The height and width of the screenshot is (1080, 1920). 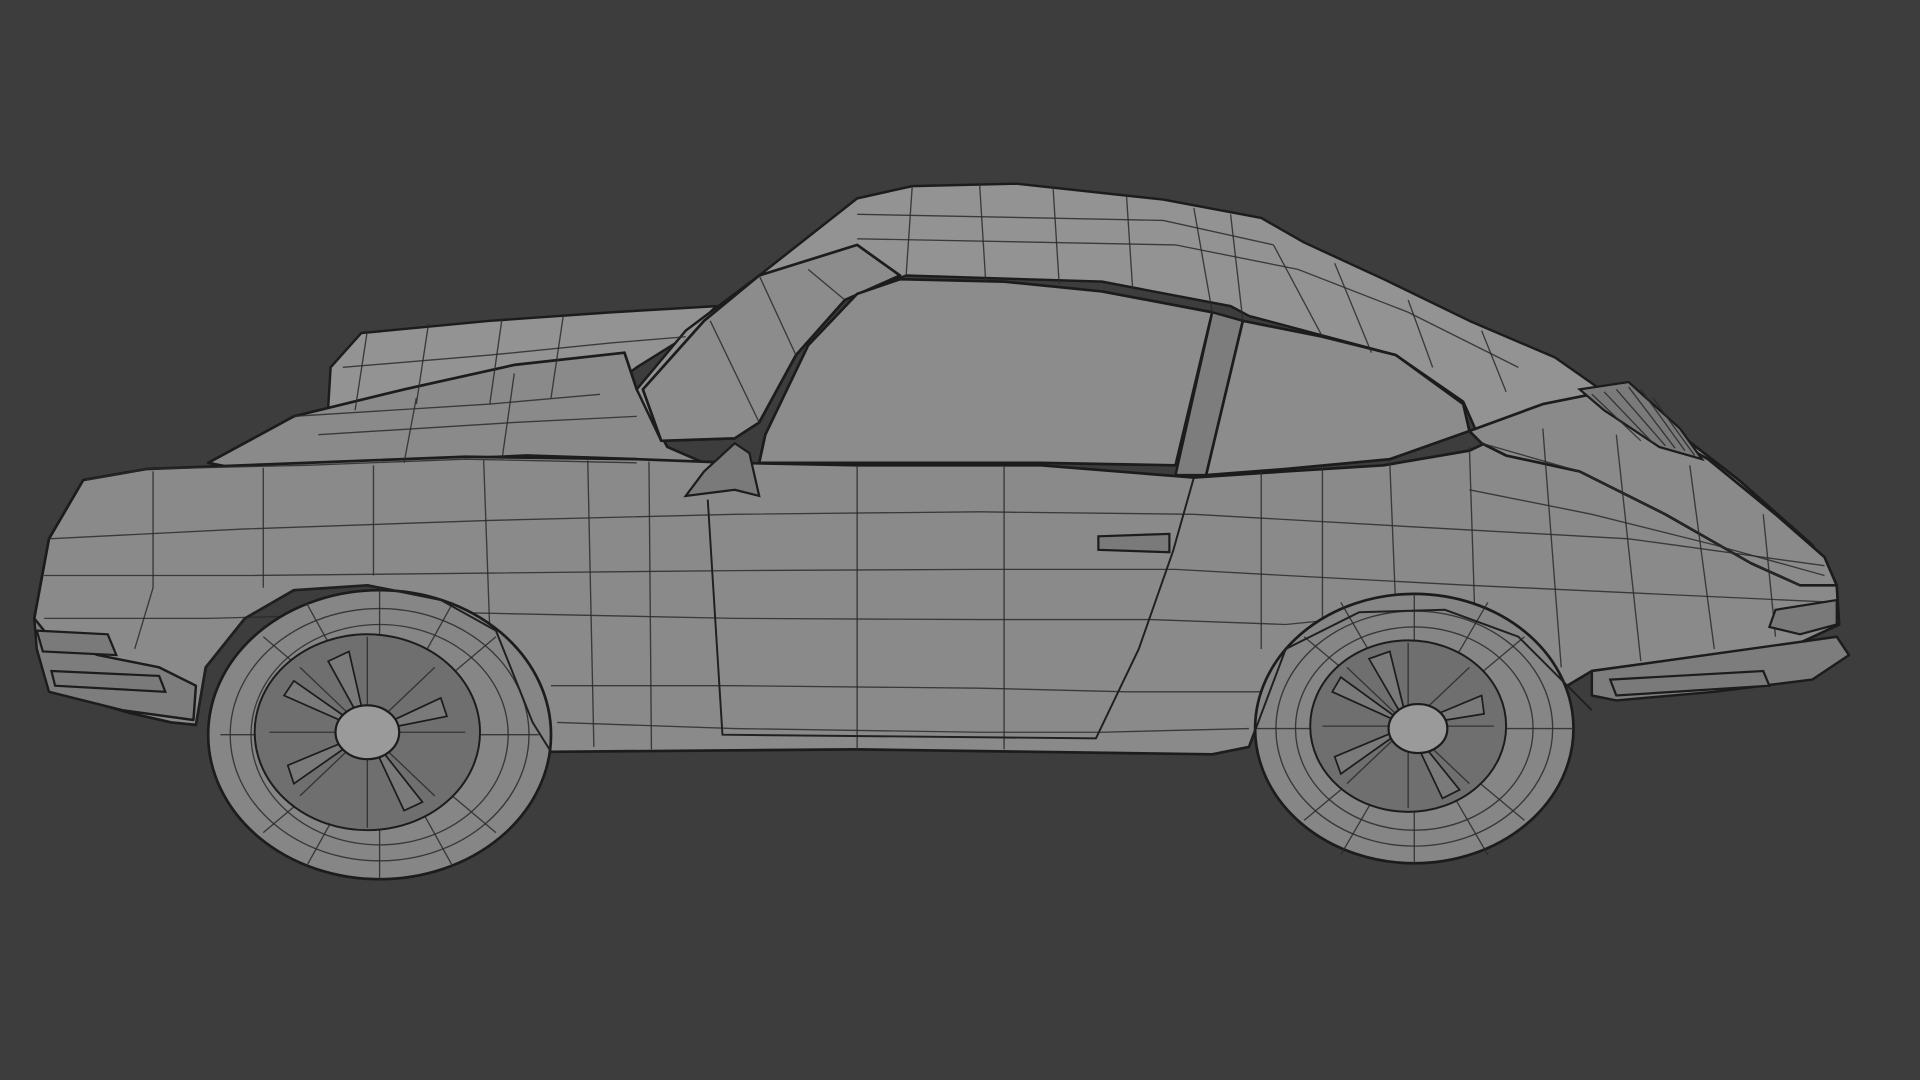 What do you see at coordinates (1134, 543) in the screenshot?
I see `door-handle` at bounding box center [1134, 543].